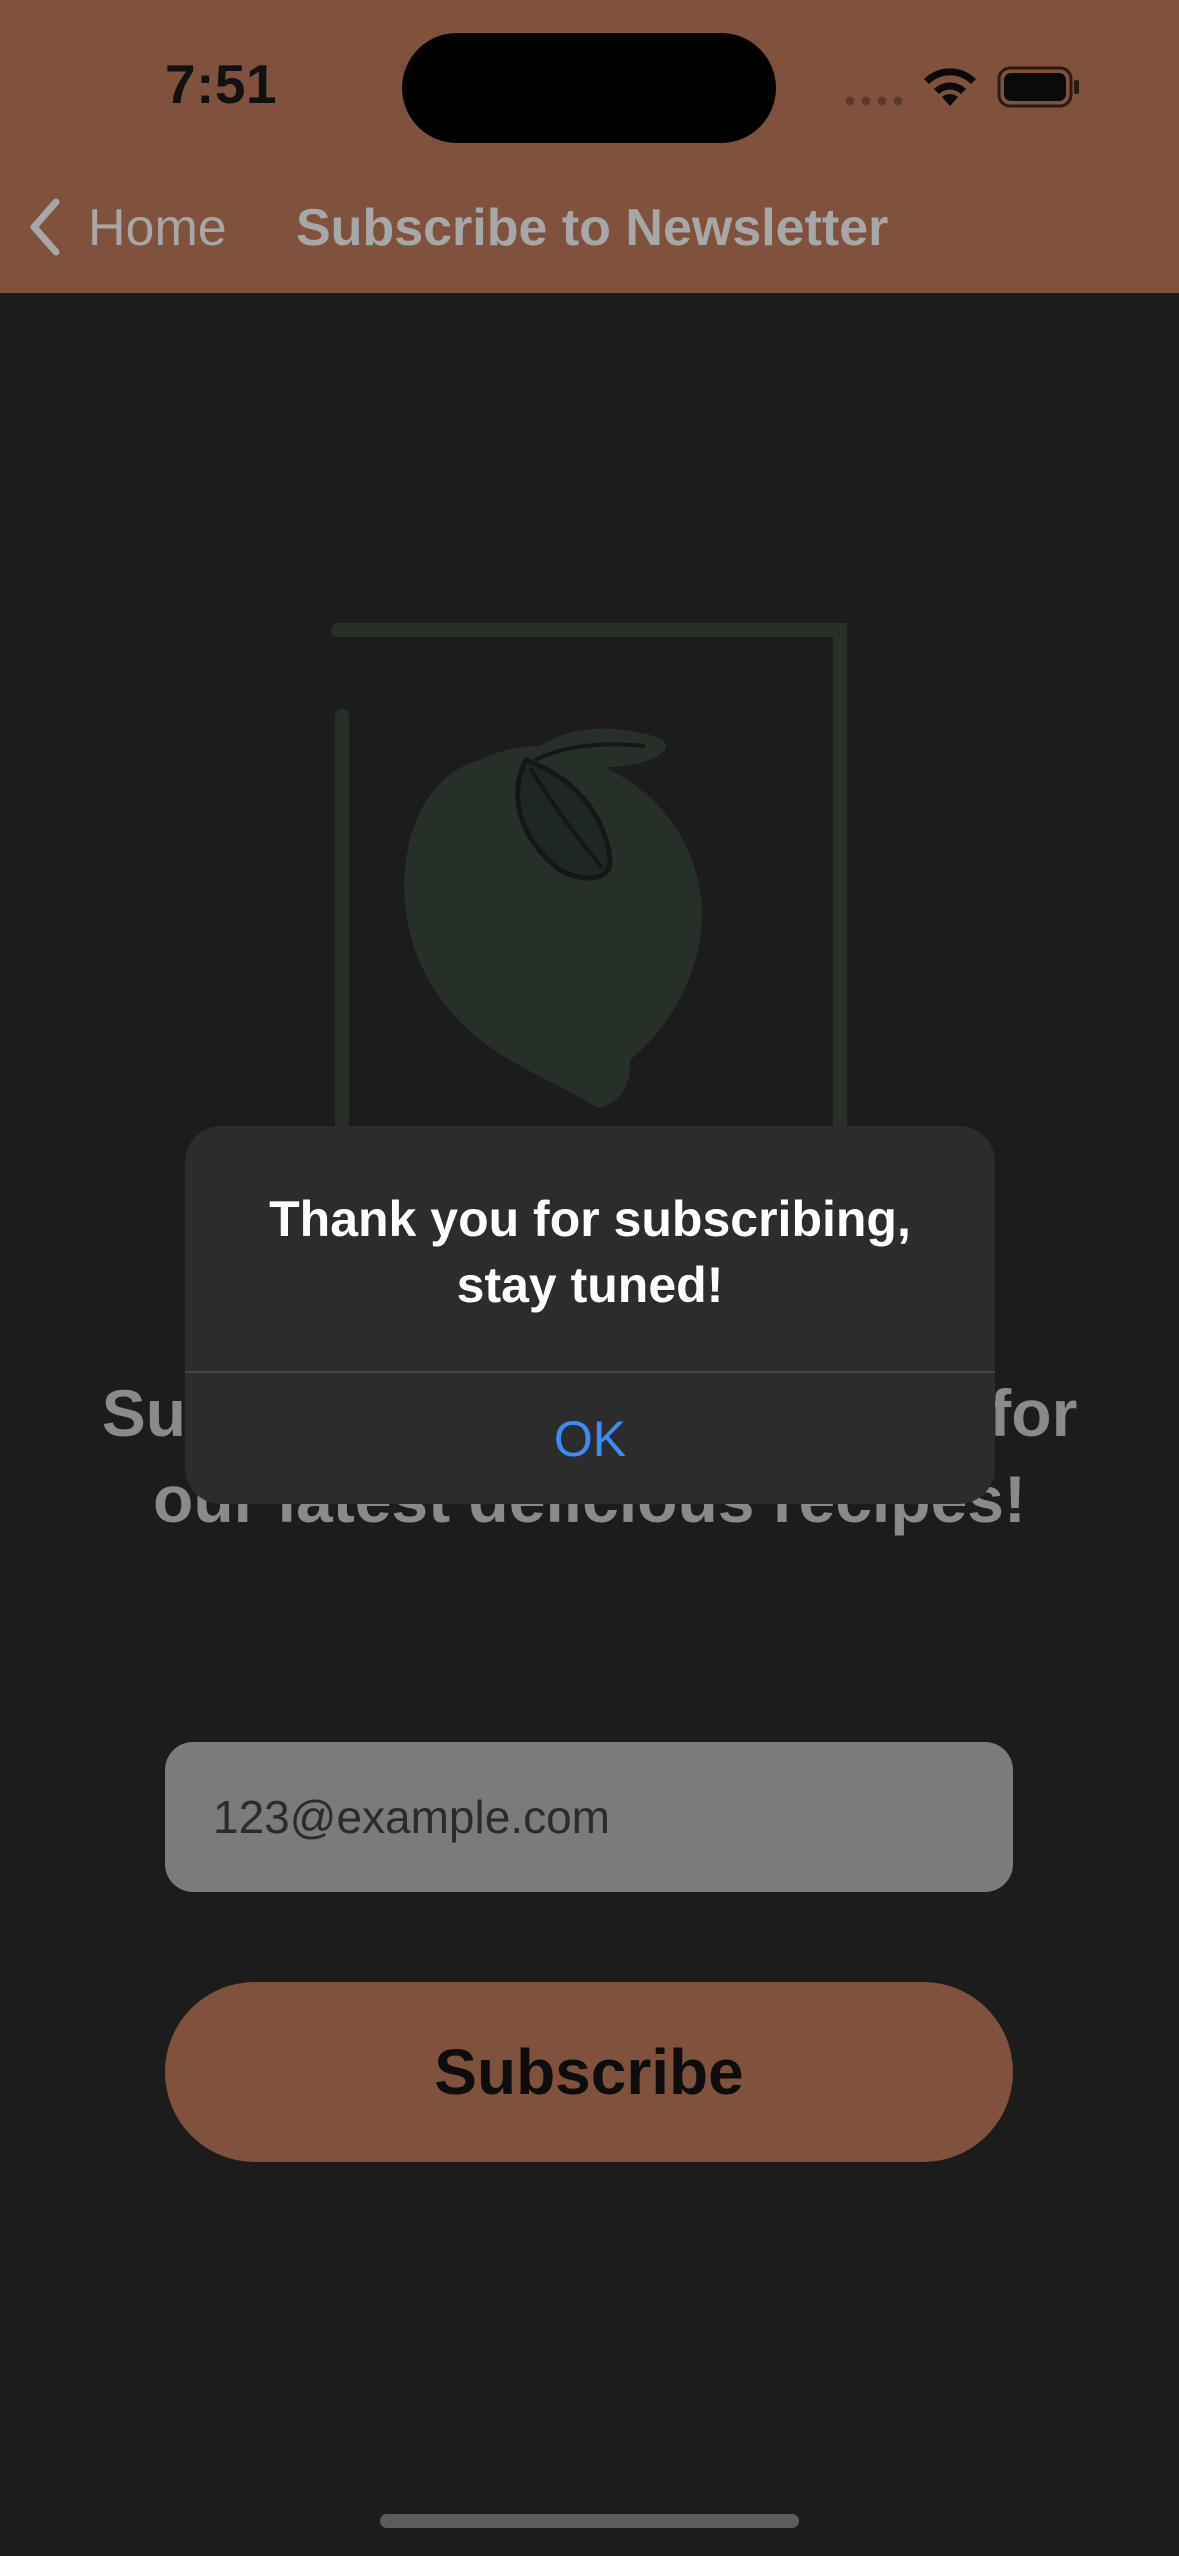 The width and height of the screenshot is (1179, 2556). I want to click on alert-ok-button: OK, so click(590, 1438).